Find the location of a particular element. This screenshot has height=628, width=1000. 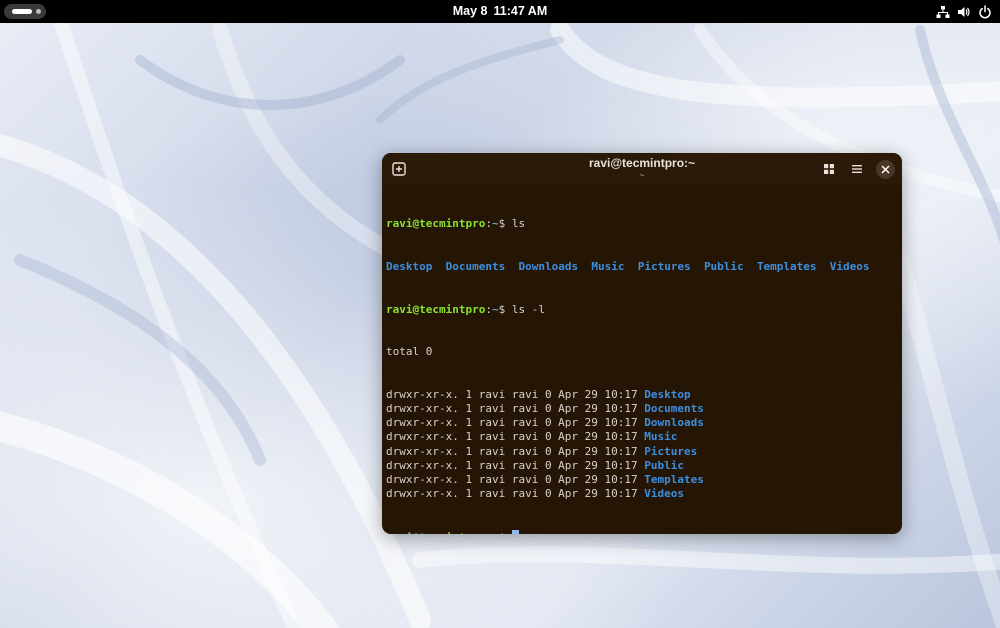

new-tab-button is located at coordinates (399, 169).